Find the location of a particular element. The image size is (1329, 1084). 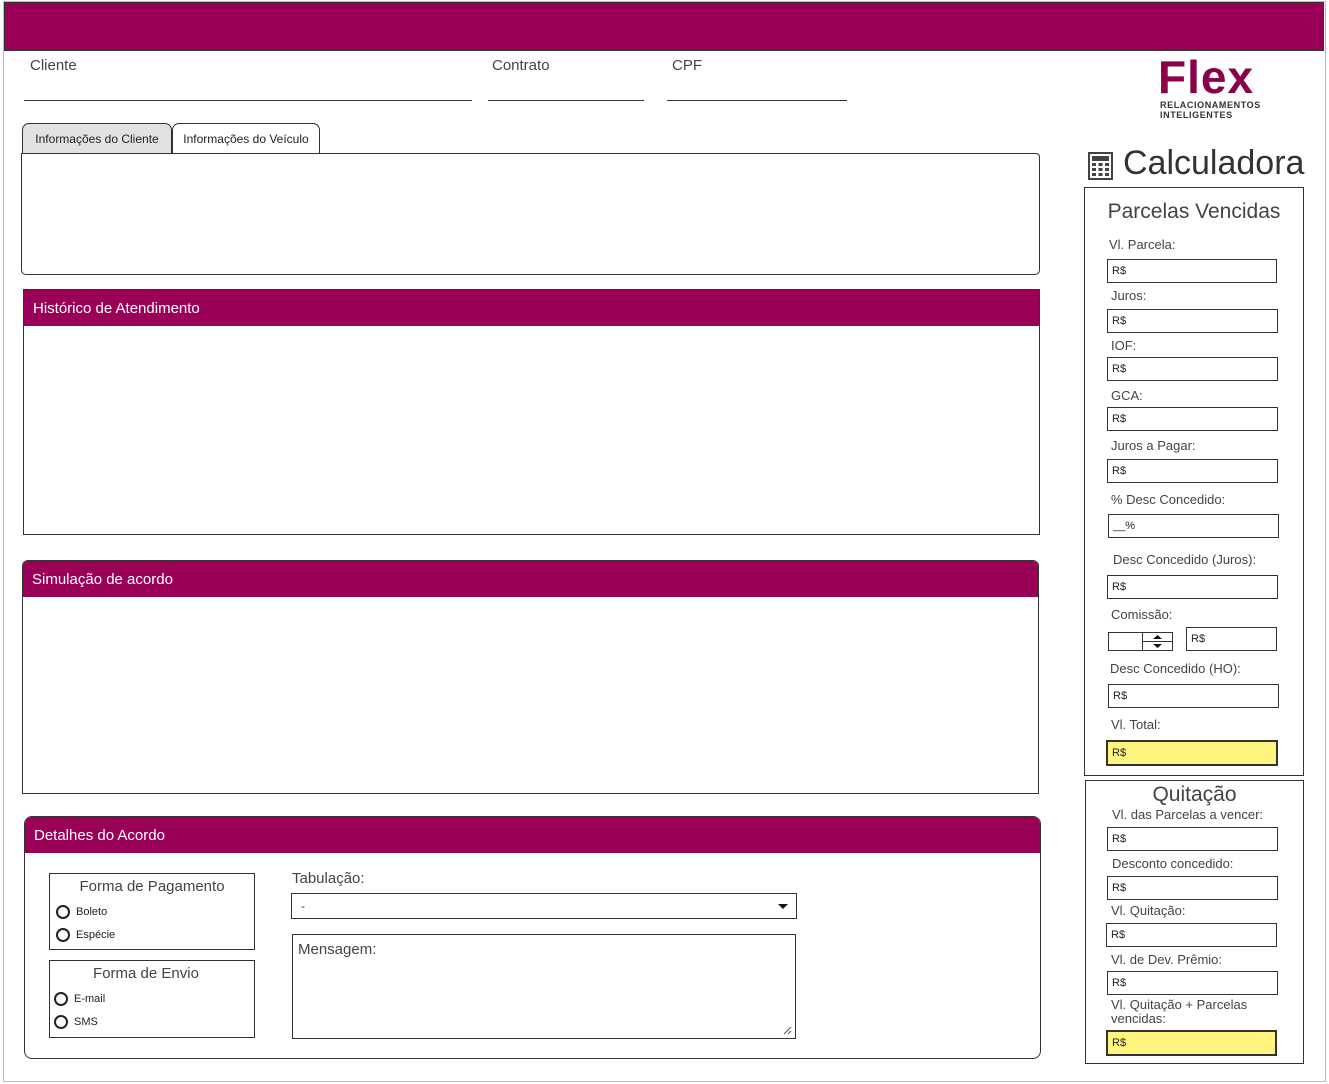

parcelas-vencidas-title: Parcelas Vencidas is located at coordinates (1194, 211).